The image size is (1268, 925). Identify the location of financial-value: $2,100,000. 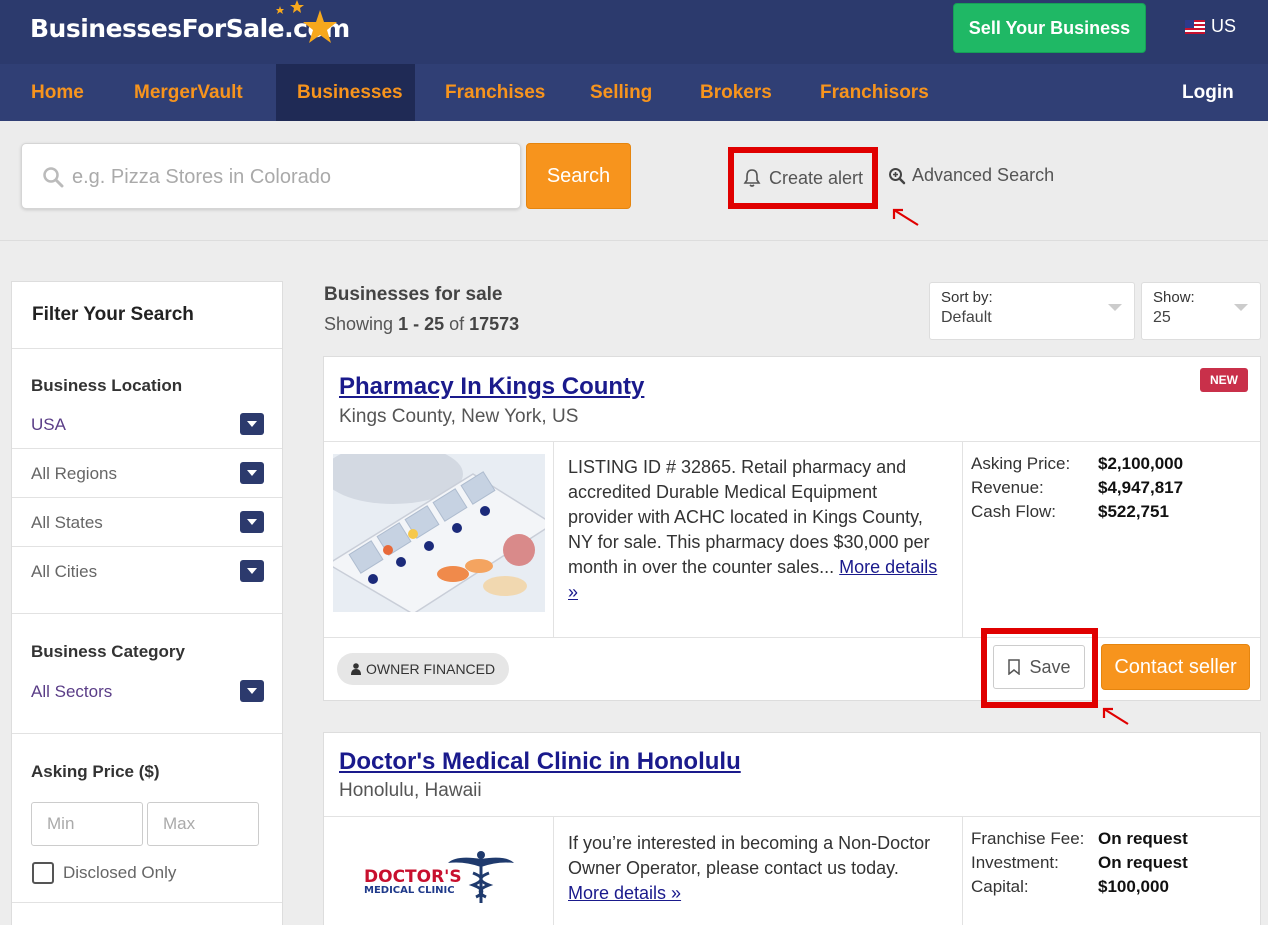
(1141, 463).